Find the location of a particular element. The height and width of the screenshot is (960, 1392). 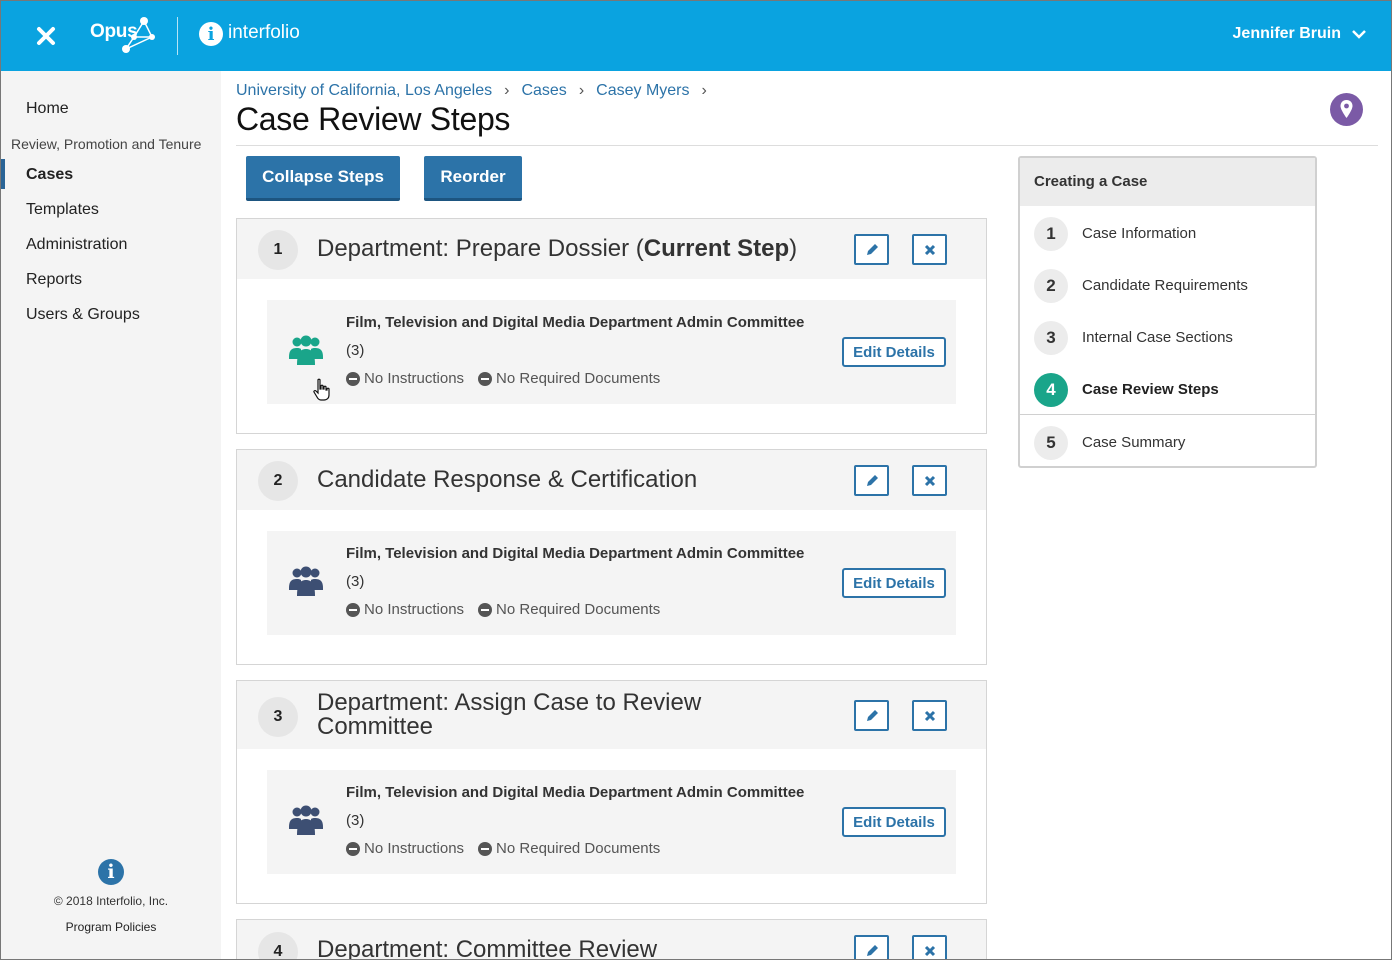

breadcrumb-cases: Cases is located at coordinates (543, 91).